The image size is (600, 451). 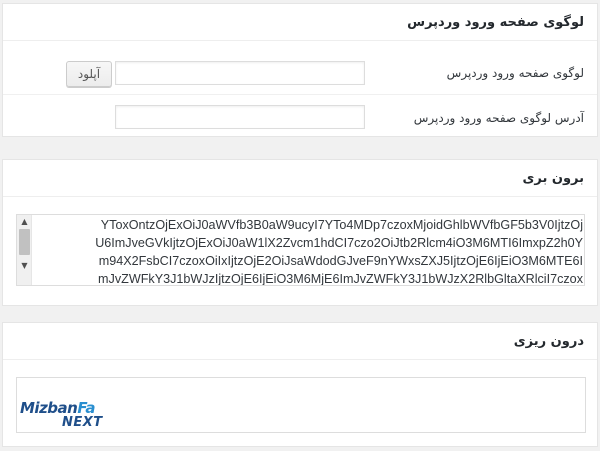 What do you see at coordinates (301, 405) in the screenshot?
I see `import-textarea: MizbanFa NEXT` at bounding box center [301, 405].